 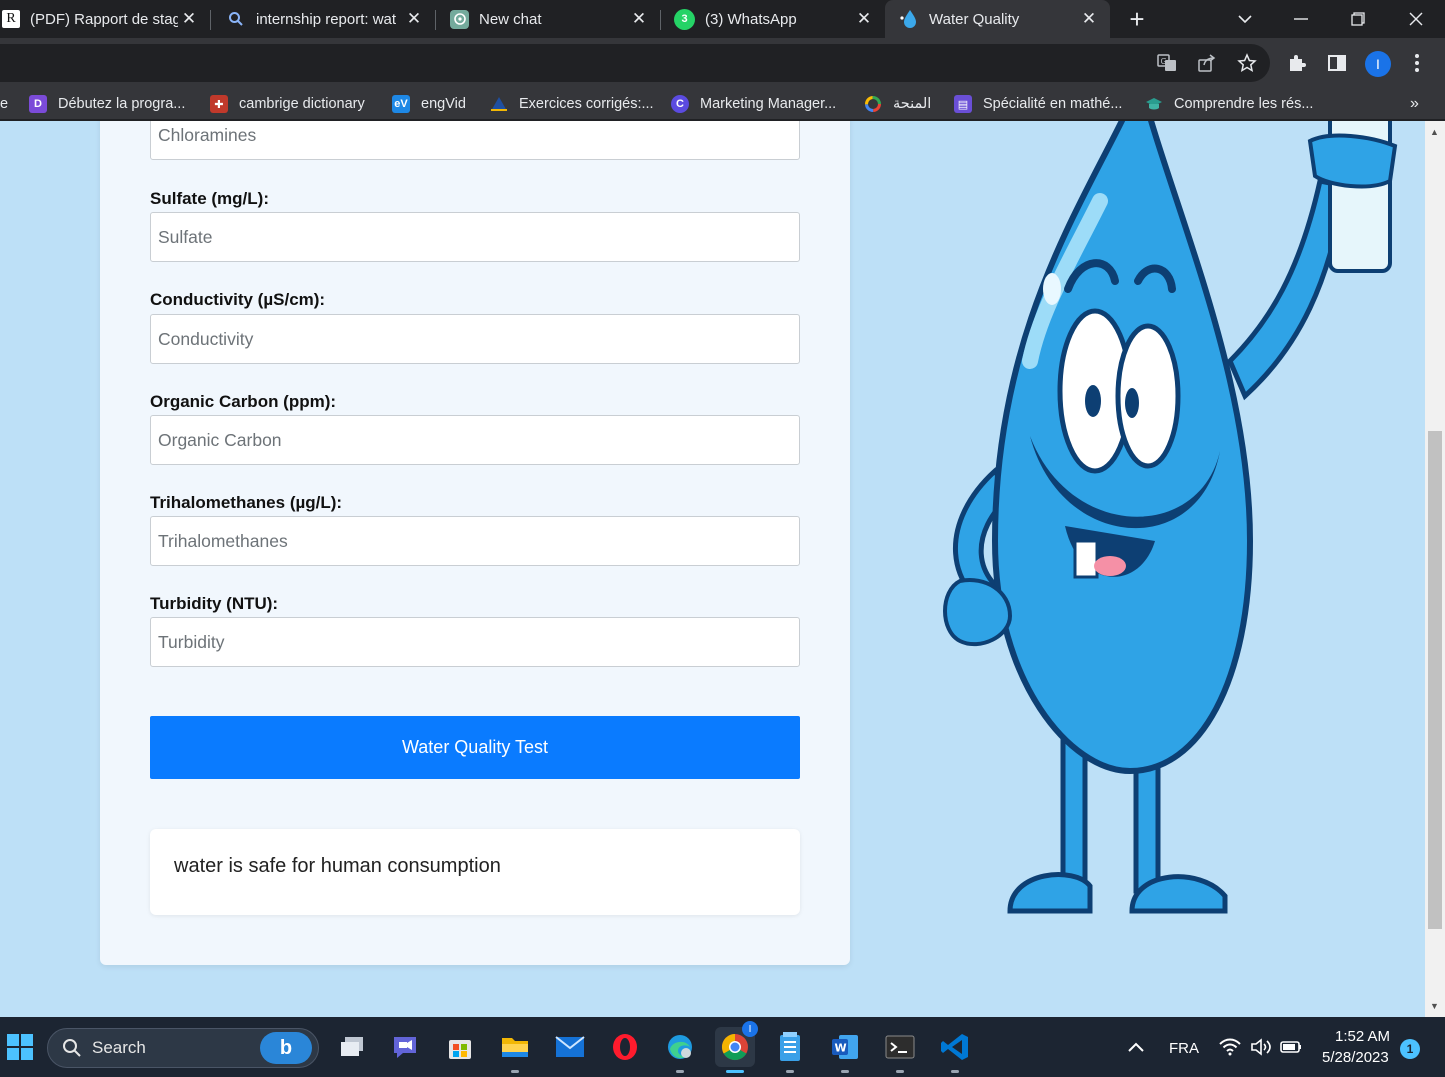 I want to click on notepad-icon, so click(x=790, y=1047).